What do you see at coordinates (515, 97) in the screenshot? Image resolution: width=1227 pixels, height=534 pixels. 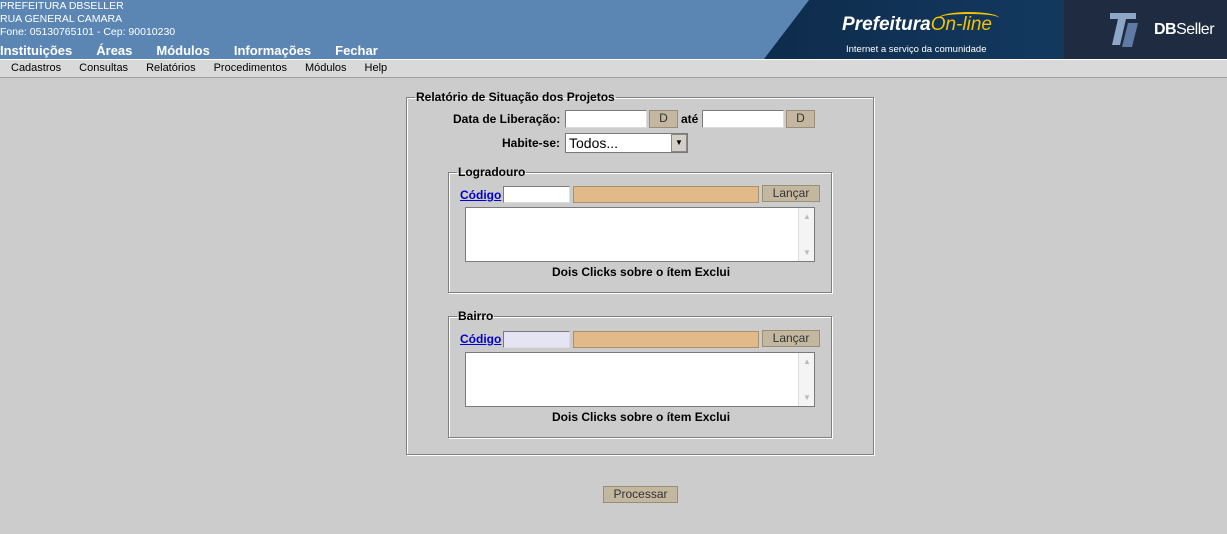 I see `report-legend: Relatório de Situação dos Projetos` at bounding box center [515, 97].